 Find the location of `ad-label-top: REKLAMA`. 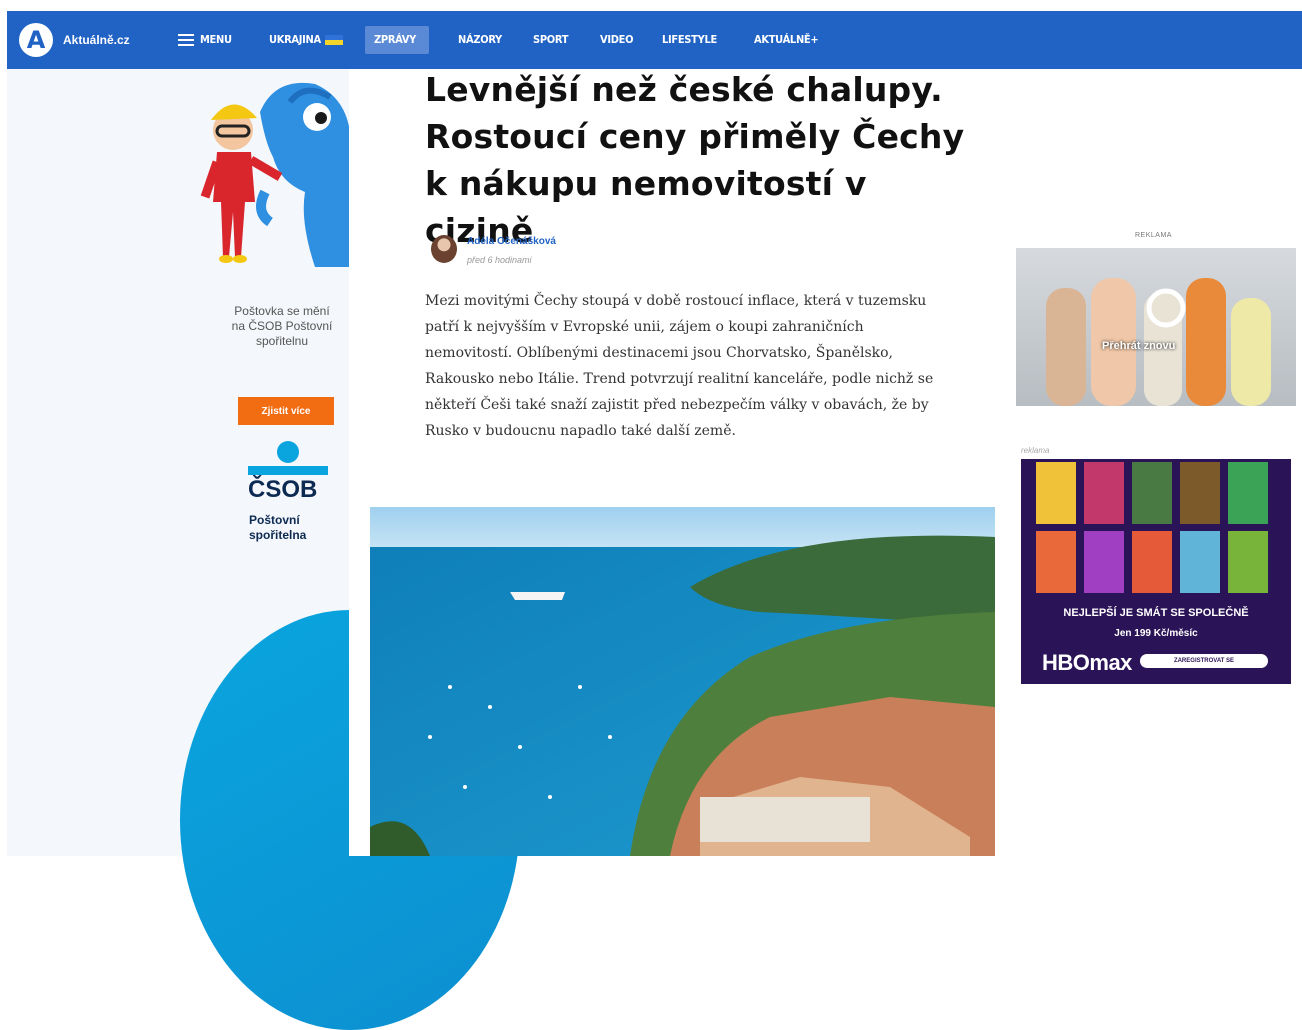

ad-label-top: REKLAMA is located at coordinates (1153, 235).